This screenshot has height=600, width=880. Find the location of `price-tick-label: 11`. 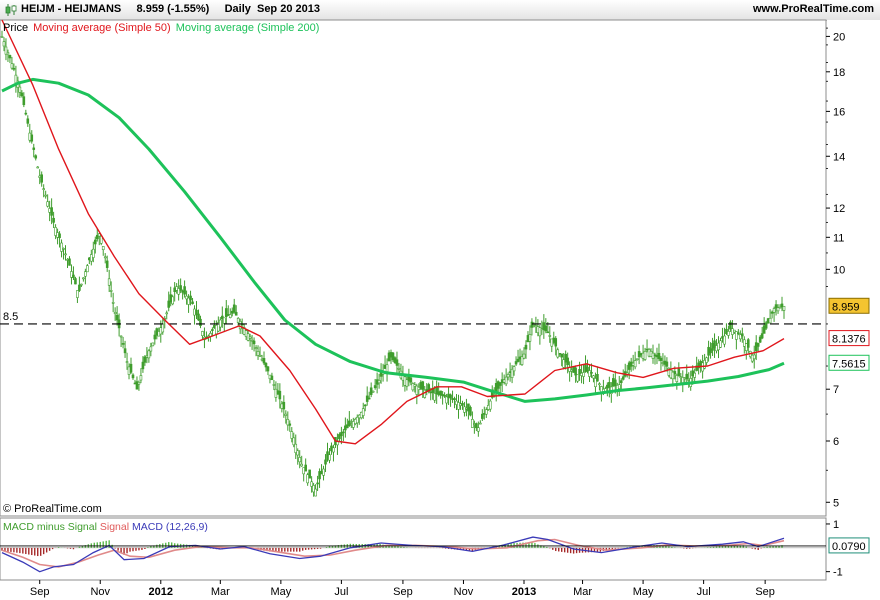

price-tick-label: 11 is located at coordinates (838, 238).